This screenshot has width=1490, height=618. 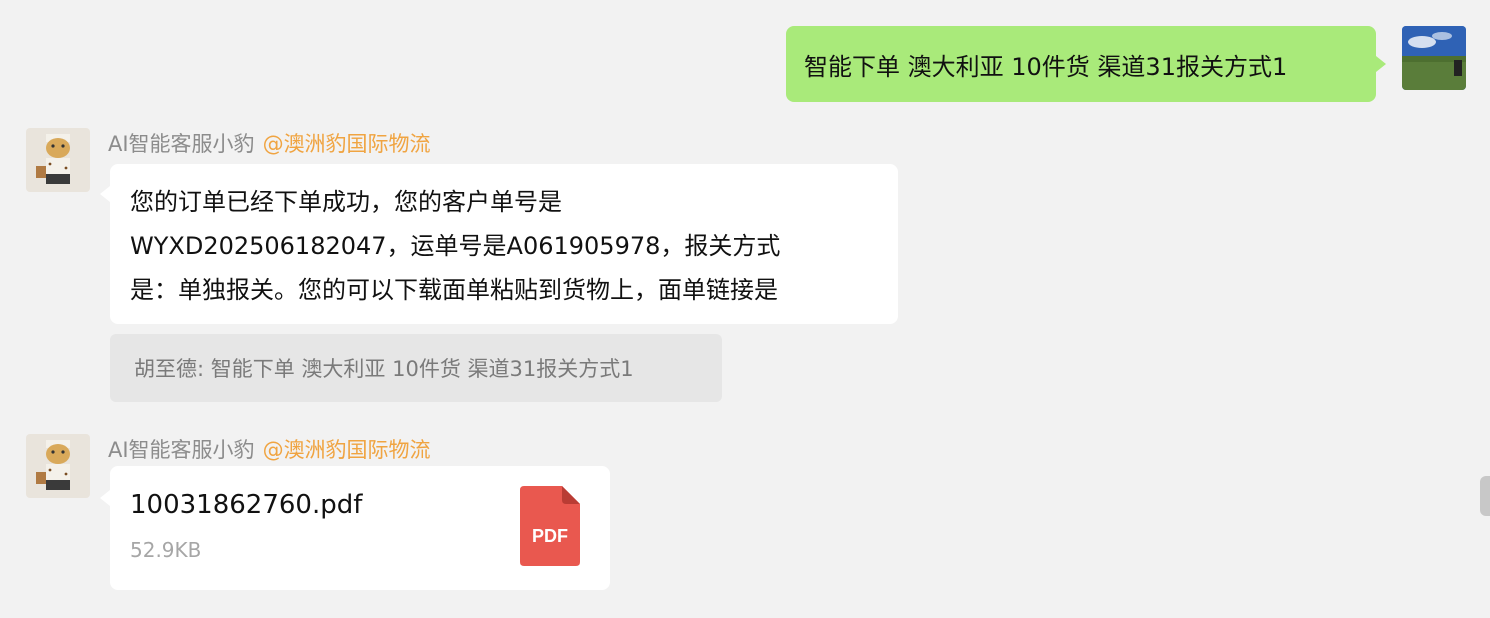 I want to click on file-size: 52.9KB, so click(x=166, y=550).